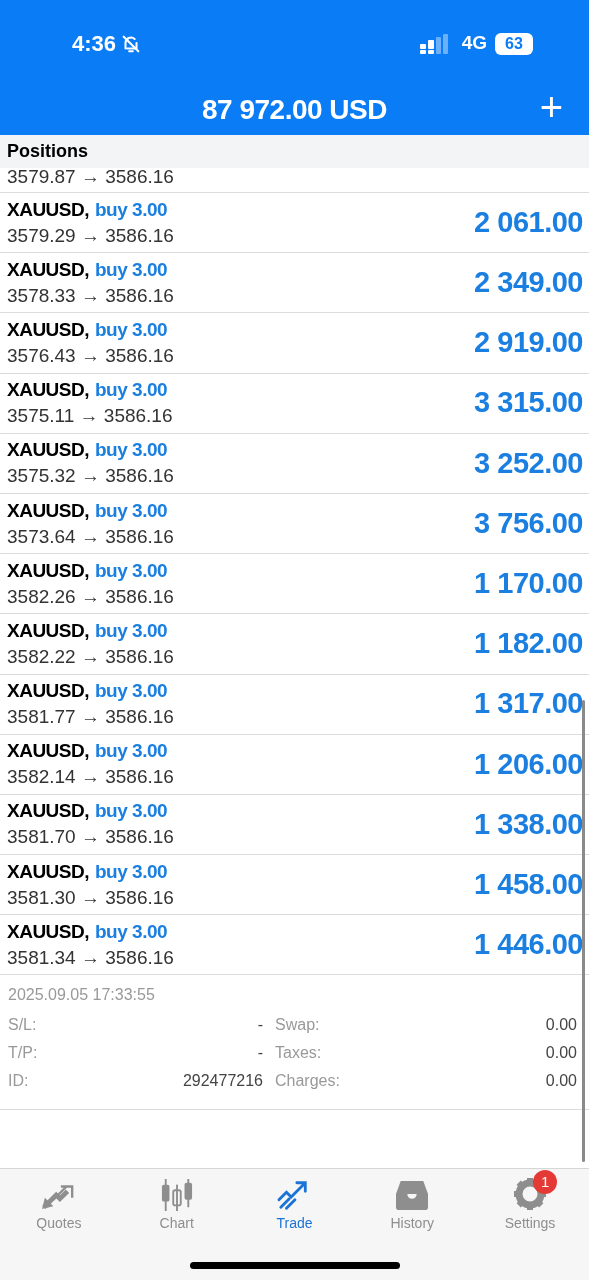 This screenshot has height=1280, width=589. I want to click on position-row: XAUUSD, buy 3.00 3576.43 → 3586.16 2 919.00, so click(294, 343).